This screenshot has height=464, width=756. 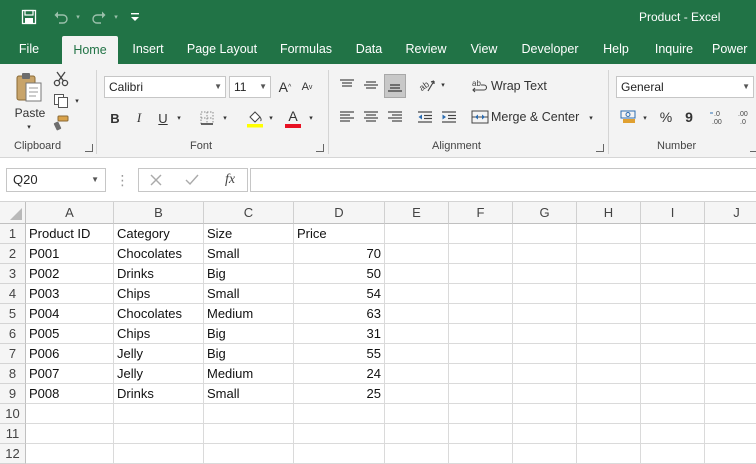 What do you see at coordinates (250, 87) in the screenshot?
I see `font-size-combo: 11 ▼` at bounding box center [250, 87].